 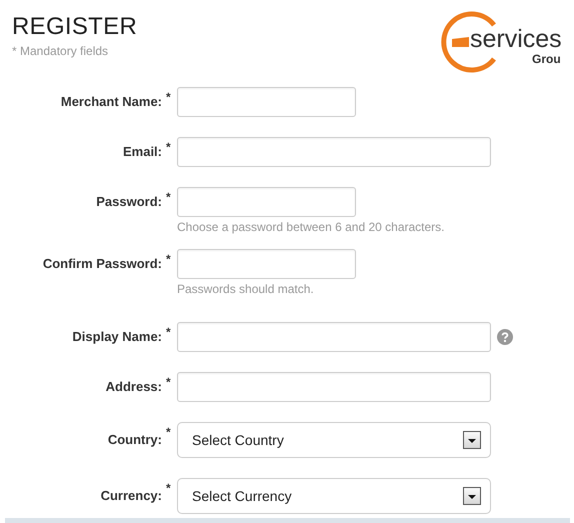 I want to click on field-label: Email:, so click(x=142, y=152).